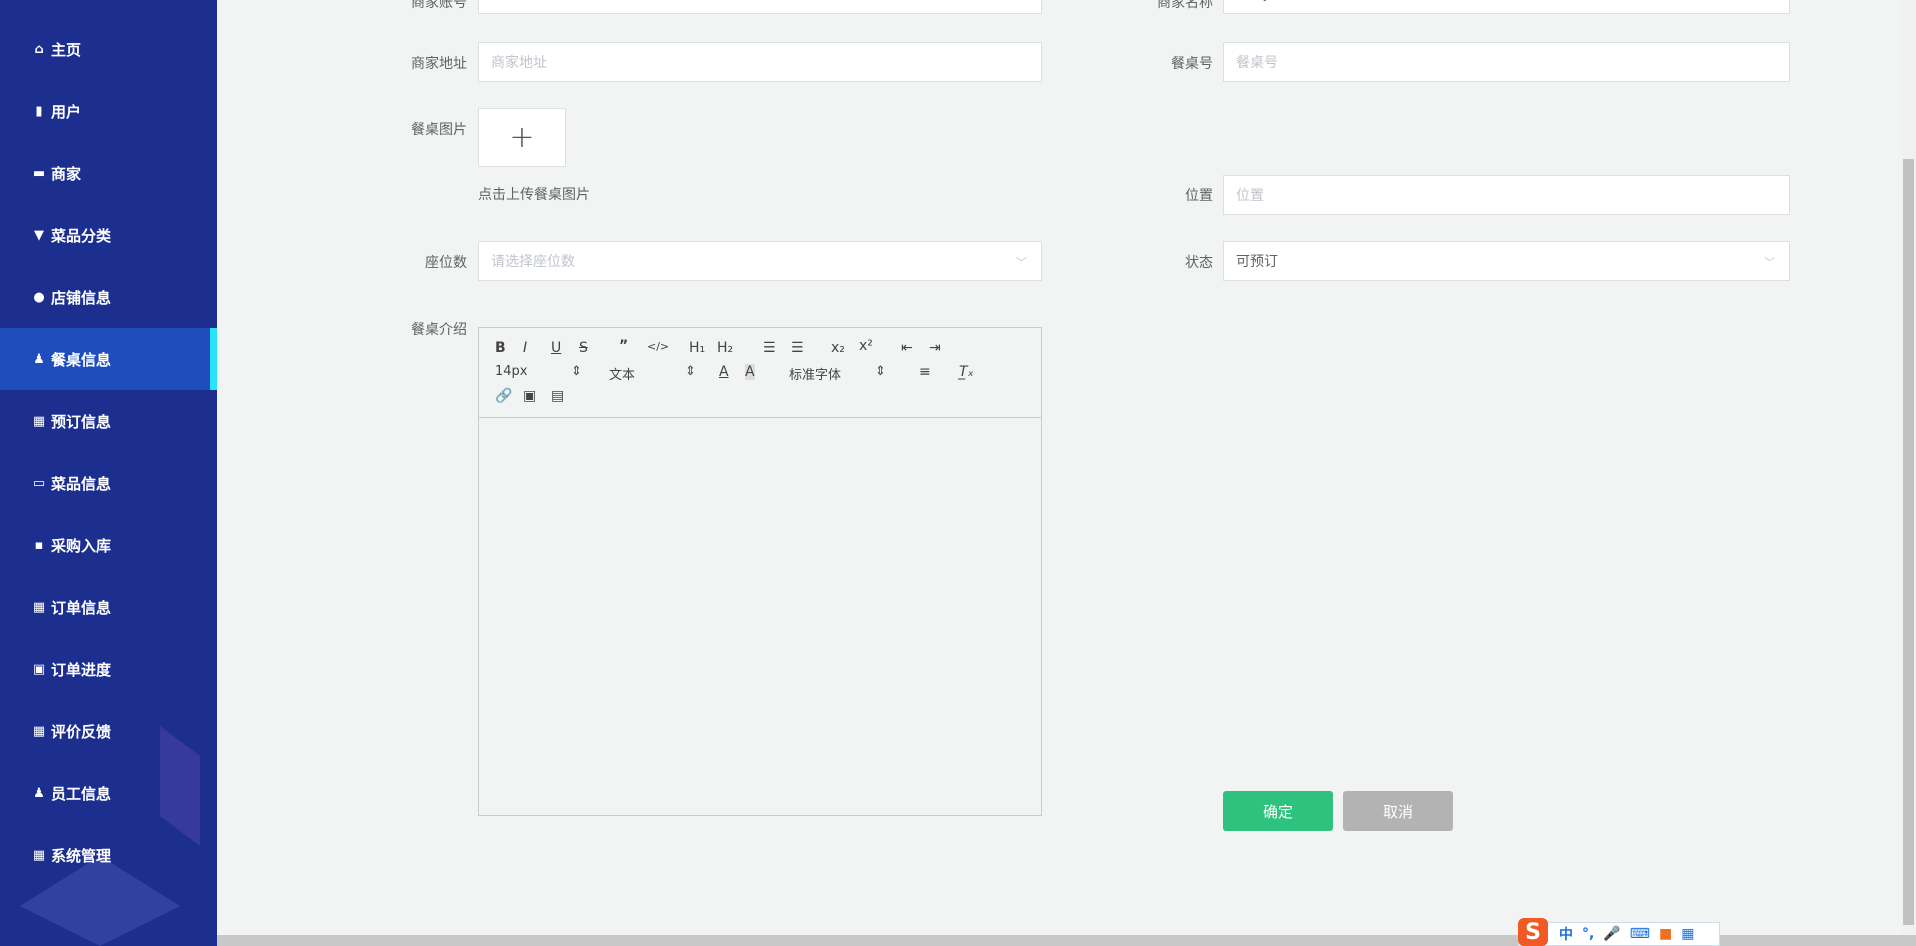 The height and width of the screenshot is (946, 1916). What do you see at coordinates (1687, 934) in the screenshot?
I see `apps-icon: ▦` at bounding box center [1687, 934].